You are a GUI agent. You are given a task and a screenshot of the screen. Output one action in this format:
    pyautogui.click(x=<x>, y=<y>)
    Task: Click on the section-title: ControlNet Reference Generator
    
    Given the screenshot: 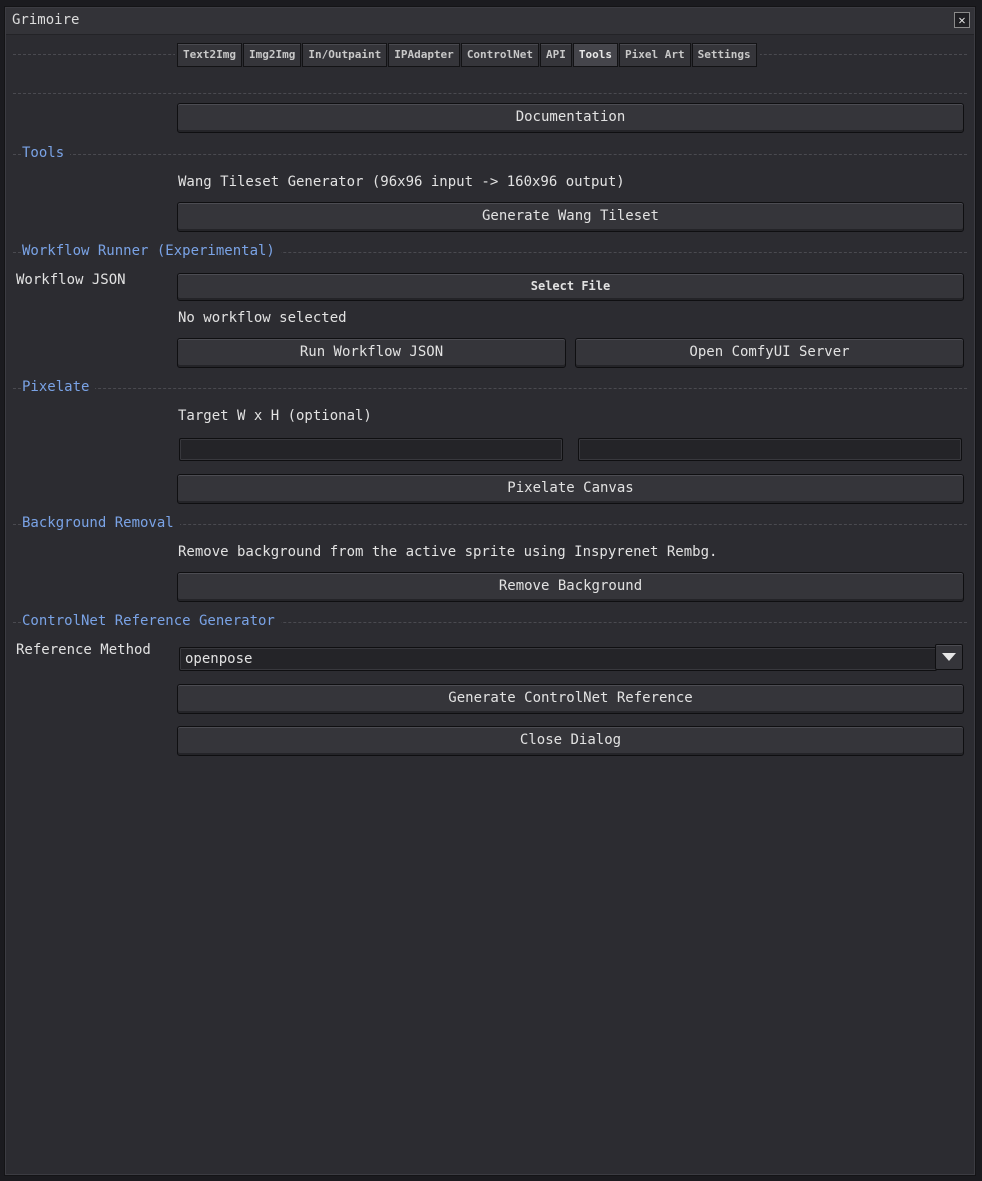 What is the action you would take?
    pyautogui.click(x=151, y=621)
    